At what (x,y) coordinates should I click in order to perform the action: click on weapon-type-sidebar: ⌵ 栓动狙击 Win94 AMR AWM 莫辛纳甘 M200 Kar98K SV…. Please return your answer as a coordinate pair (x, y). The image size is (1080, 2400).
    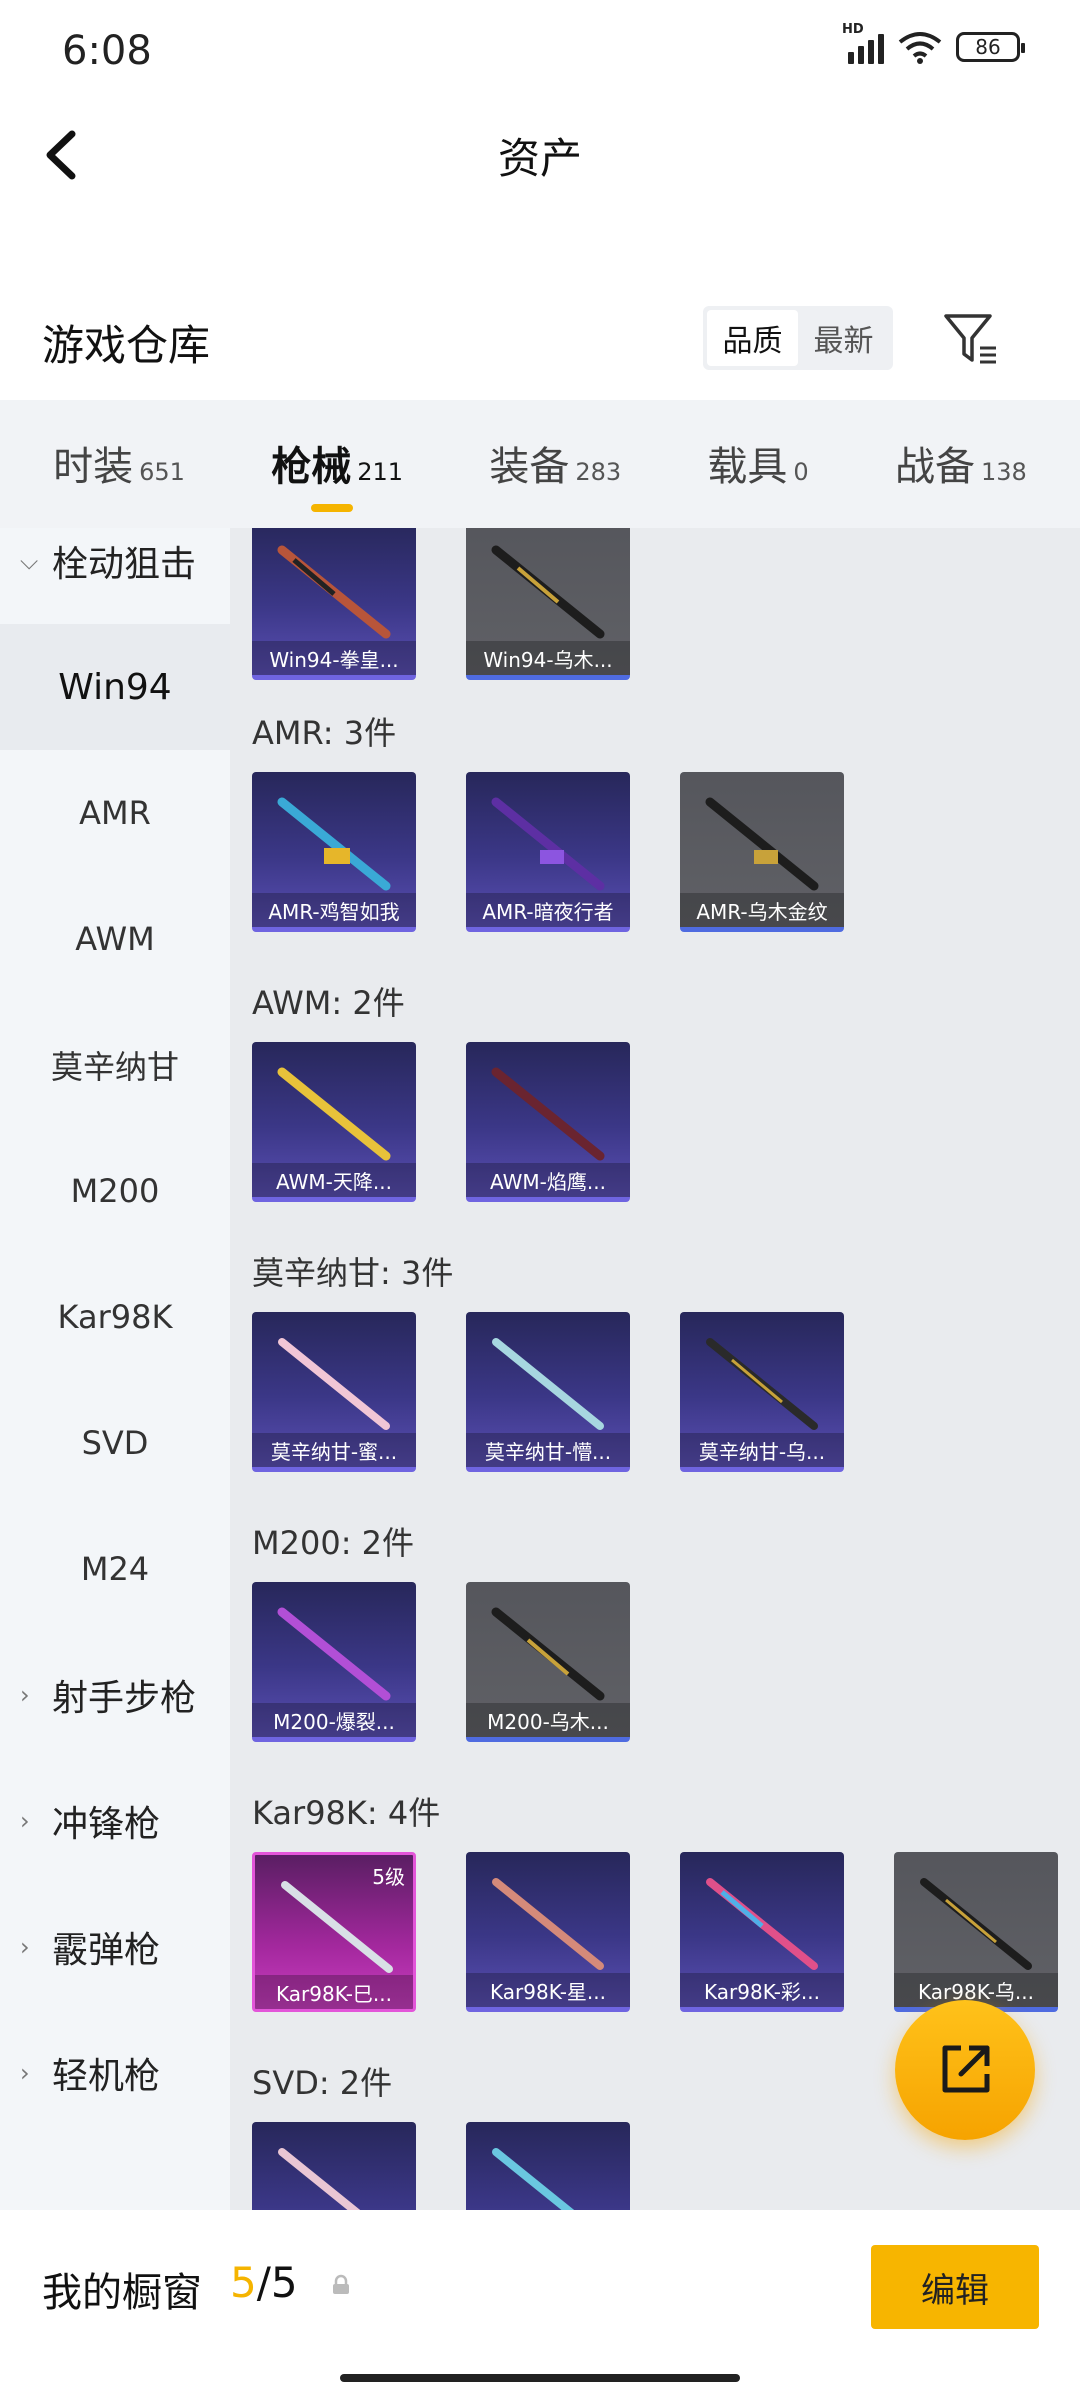
    Looking at the image, I should click on (115, 1369).